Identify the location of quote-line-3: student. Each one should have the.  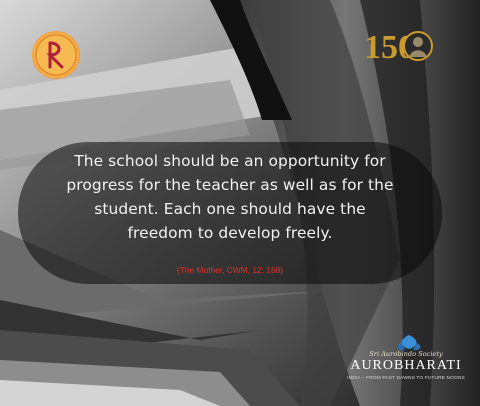
(230, 209).